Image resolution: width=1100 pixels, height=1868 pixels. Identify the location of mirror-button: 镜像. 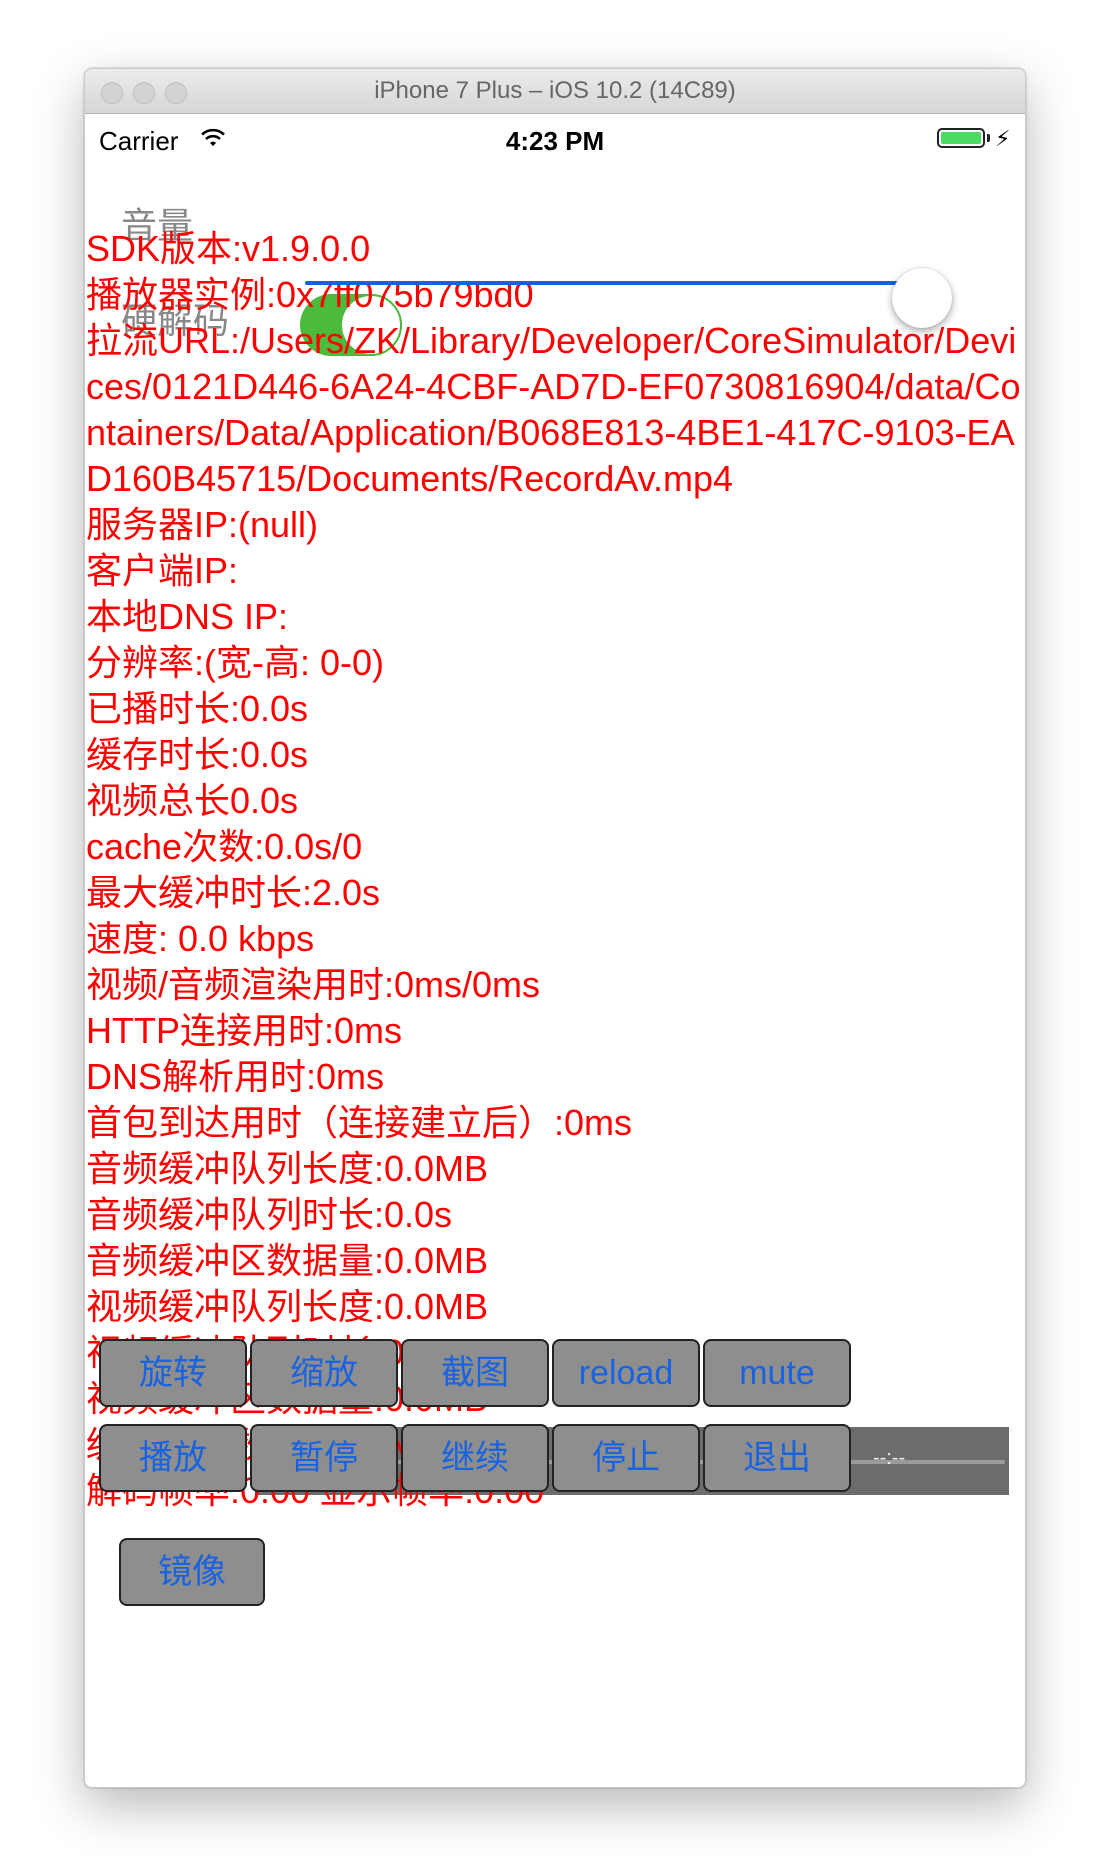
(192, 1572).